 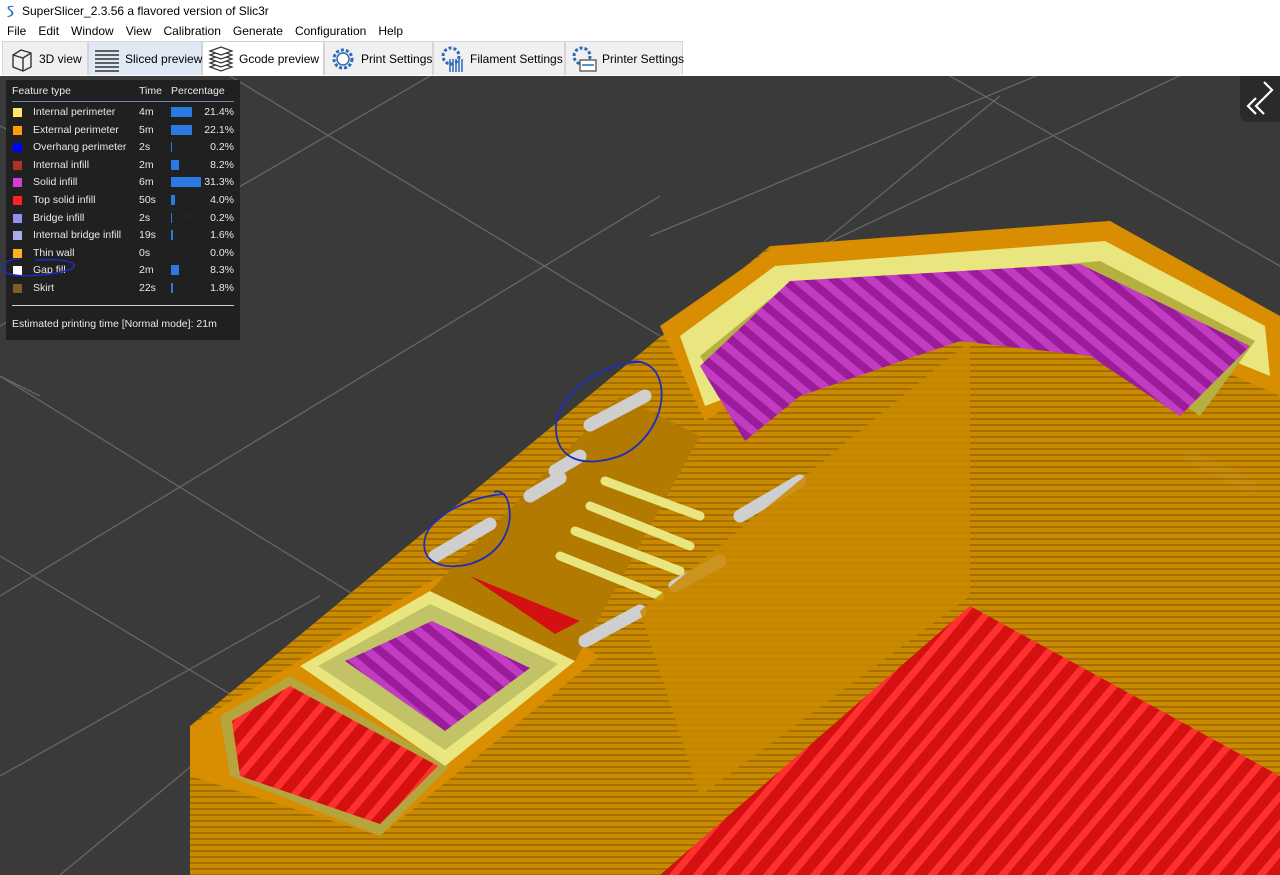 What do you see at coordinates (219, 129) in the screenshot?
I see `legend-feature-percentage: 22.1%` at bounding box center [219, 129].